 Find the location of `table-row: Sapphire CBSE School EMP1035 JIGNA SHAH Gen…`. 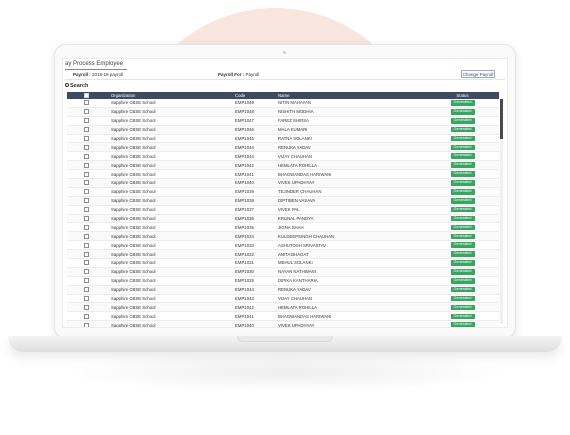

table-row: Sapphire CBSE School EMP1035 JIGNA SHAH Gen… is located at coordinates (283, 228).